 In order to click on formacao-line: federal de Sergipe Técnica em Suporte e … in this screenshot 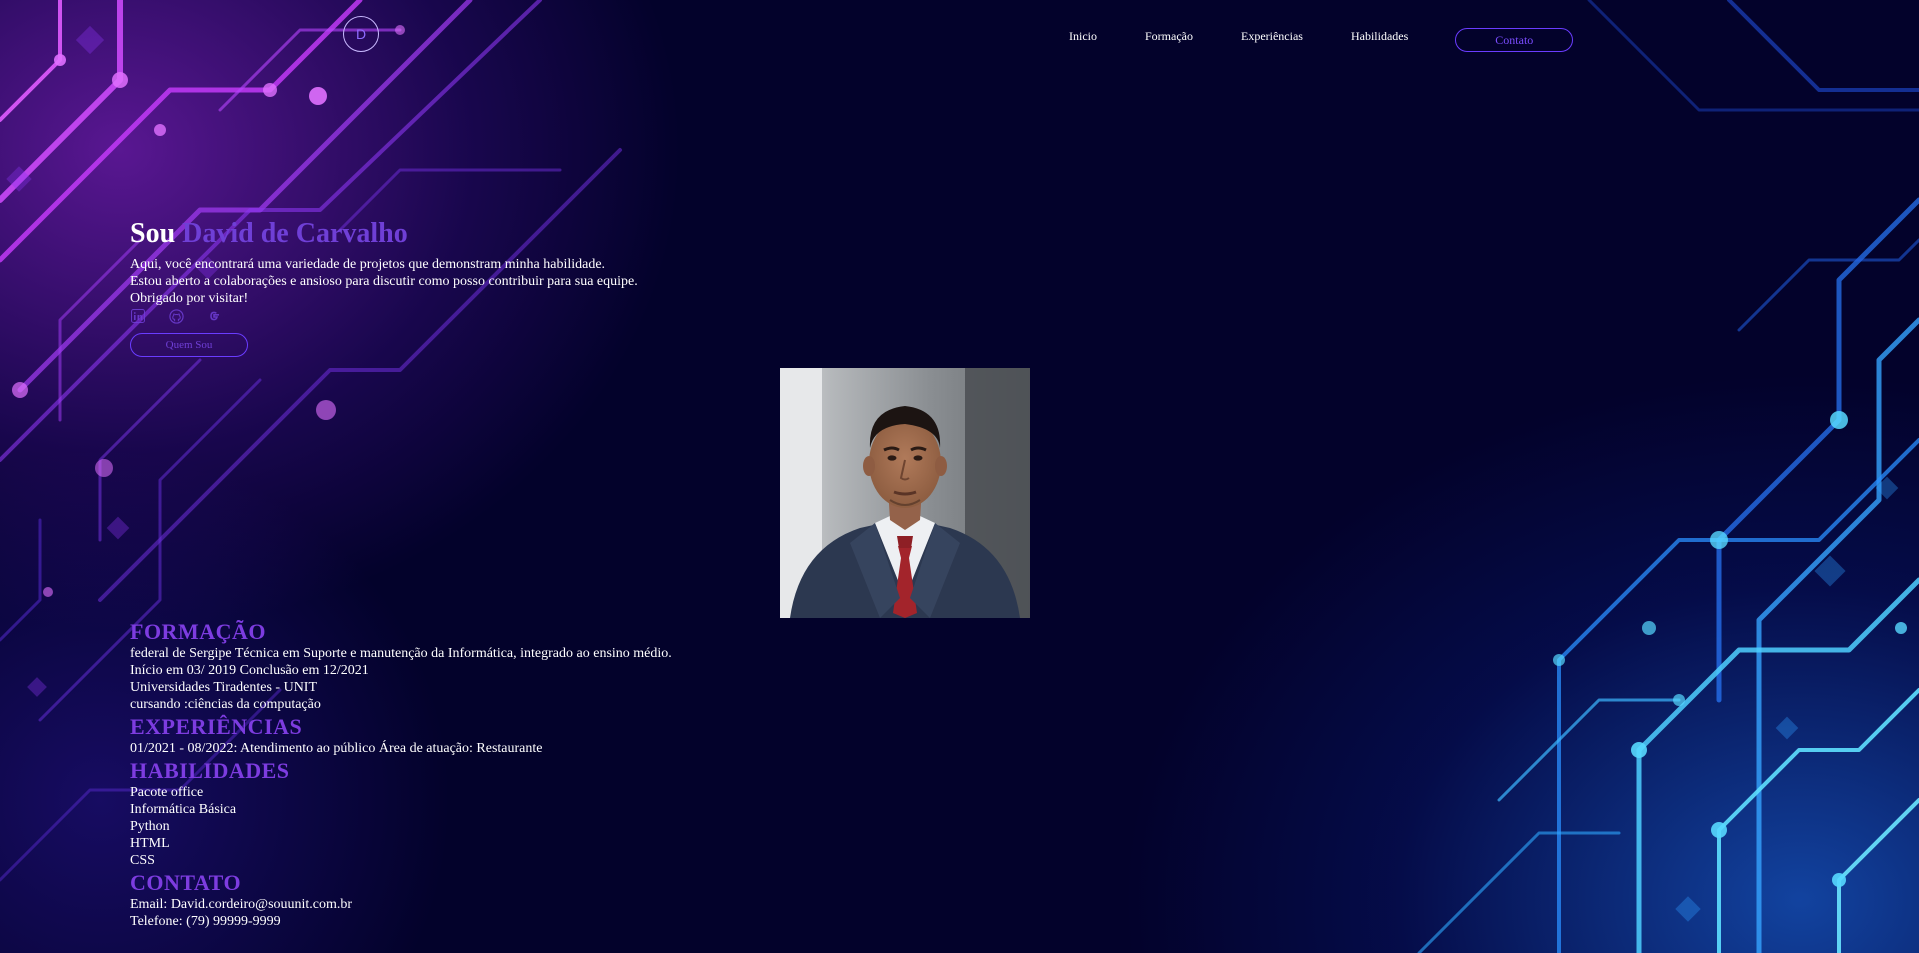, I will do `click(401, 653)`.